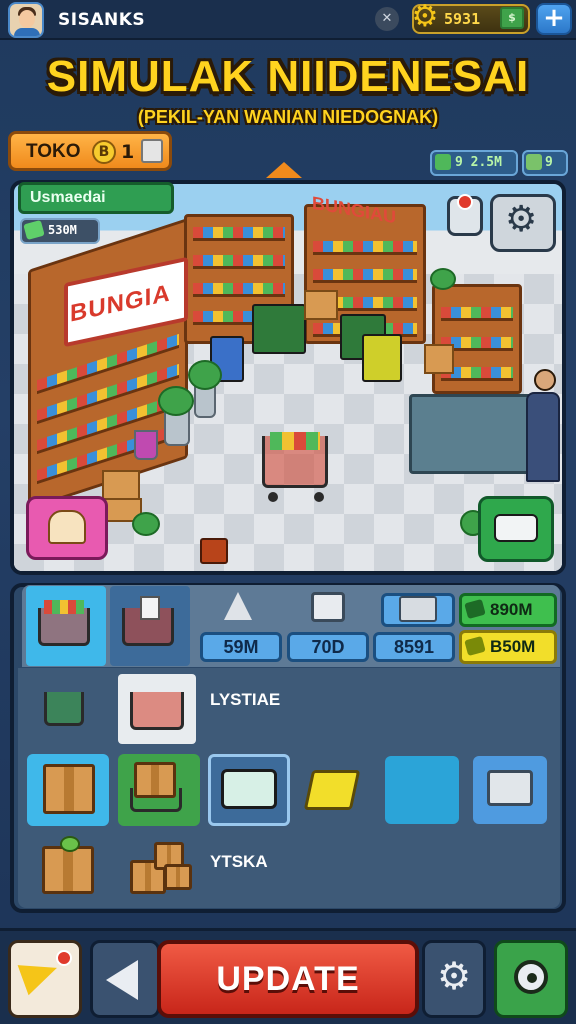 Image resolution: width=576 pixels, height=1024 pixels. What do you see at coordinates (443, 162) in the screenshot?
I see `money-icon` at bounding box center [443, 162].